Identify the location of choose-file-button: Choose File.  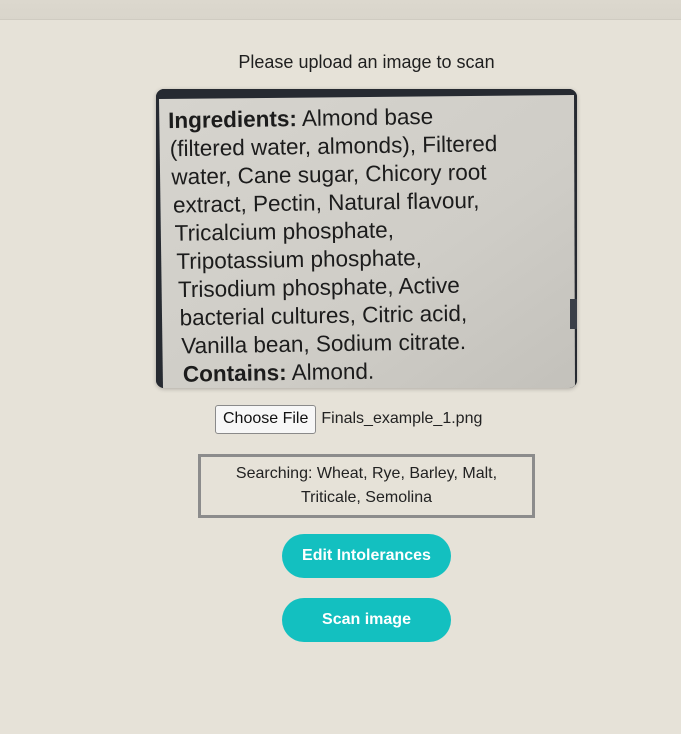
(266, 419).